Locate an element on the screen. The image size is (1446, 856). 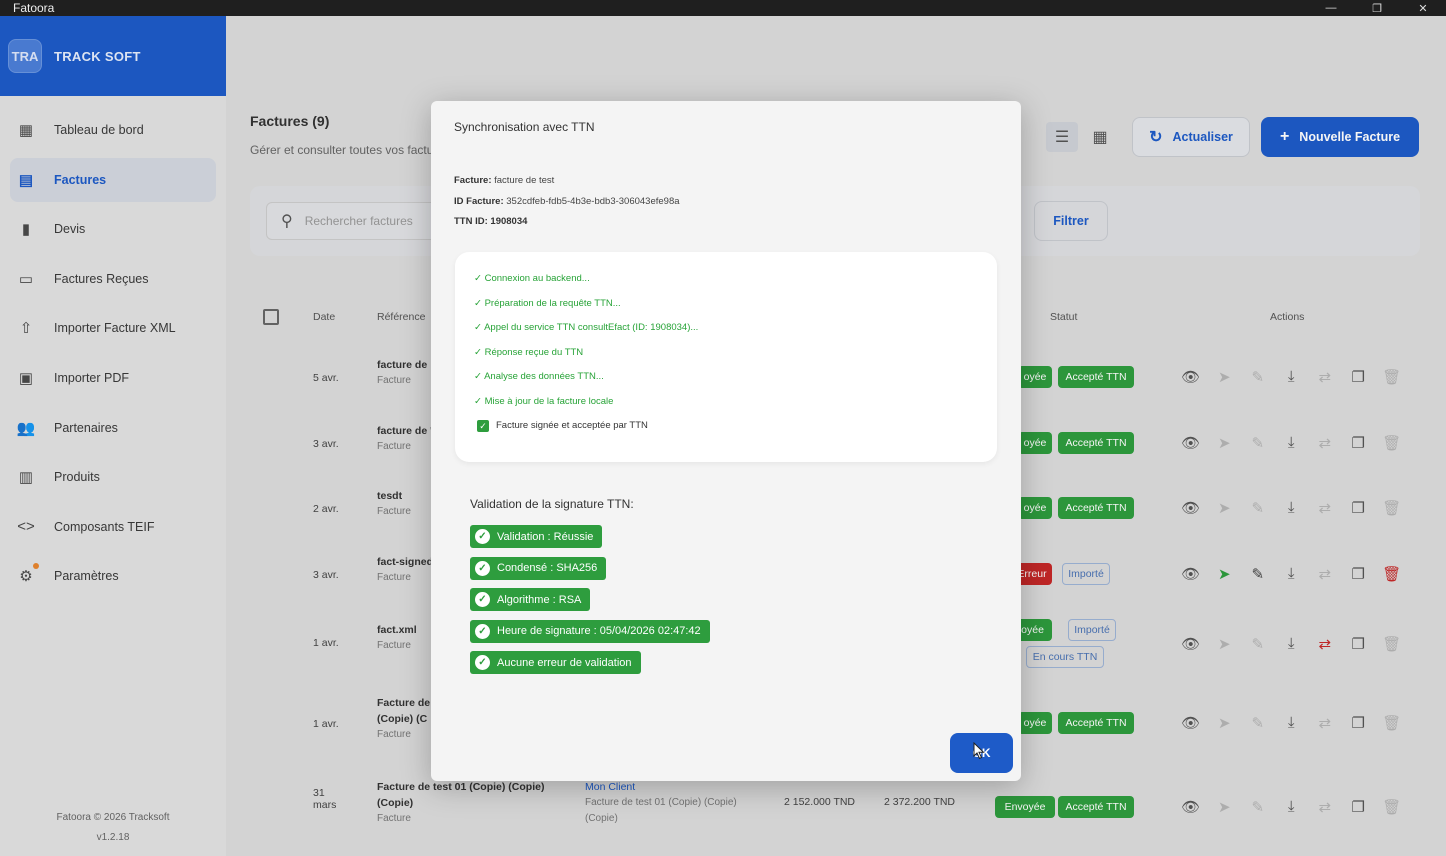
validation-badge: ✓ Condensé : SHA256 is located at coordinates (538, 568).